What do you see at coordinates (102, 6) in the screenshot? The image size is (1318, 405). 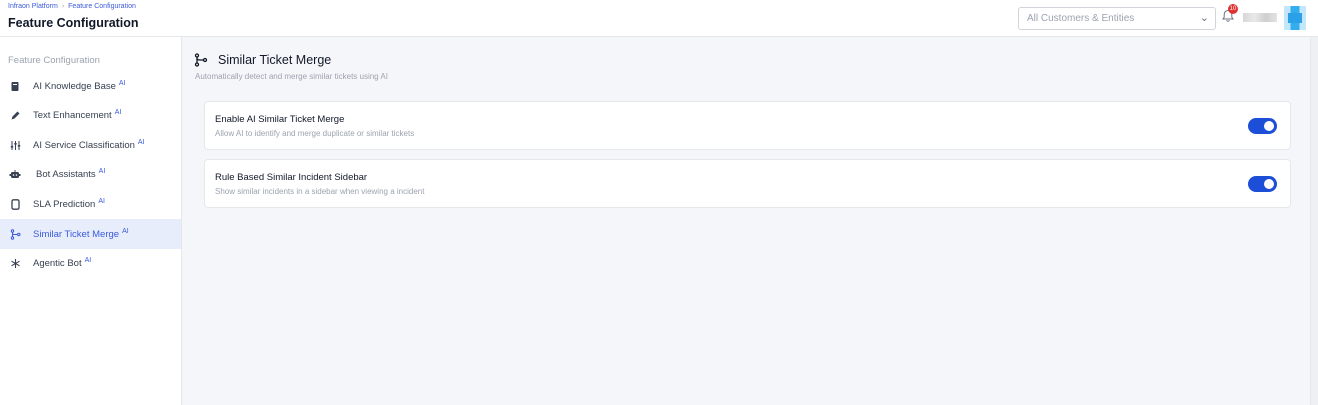 I see `breadcrumb-link-feature-configuration: Feature Configuration` at bounding box center [102, 6].